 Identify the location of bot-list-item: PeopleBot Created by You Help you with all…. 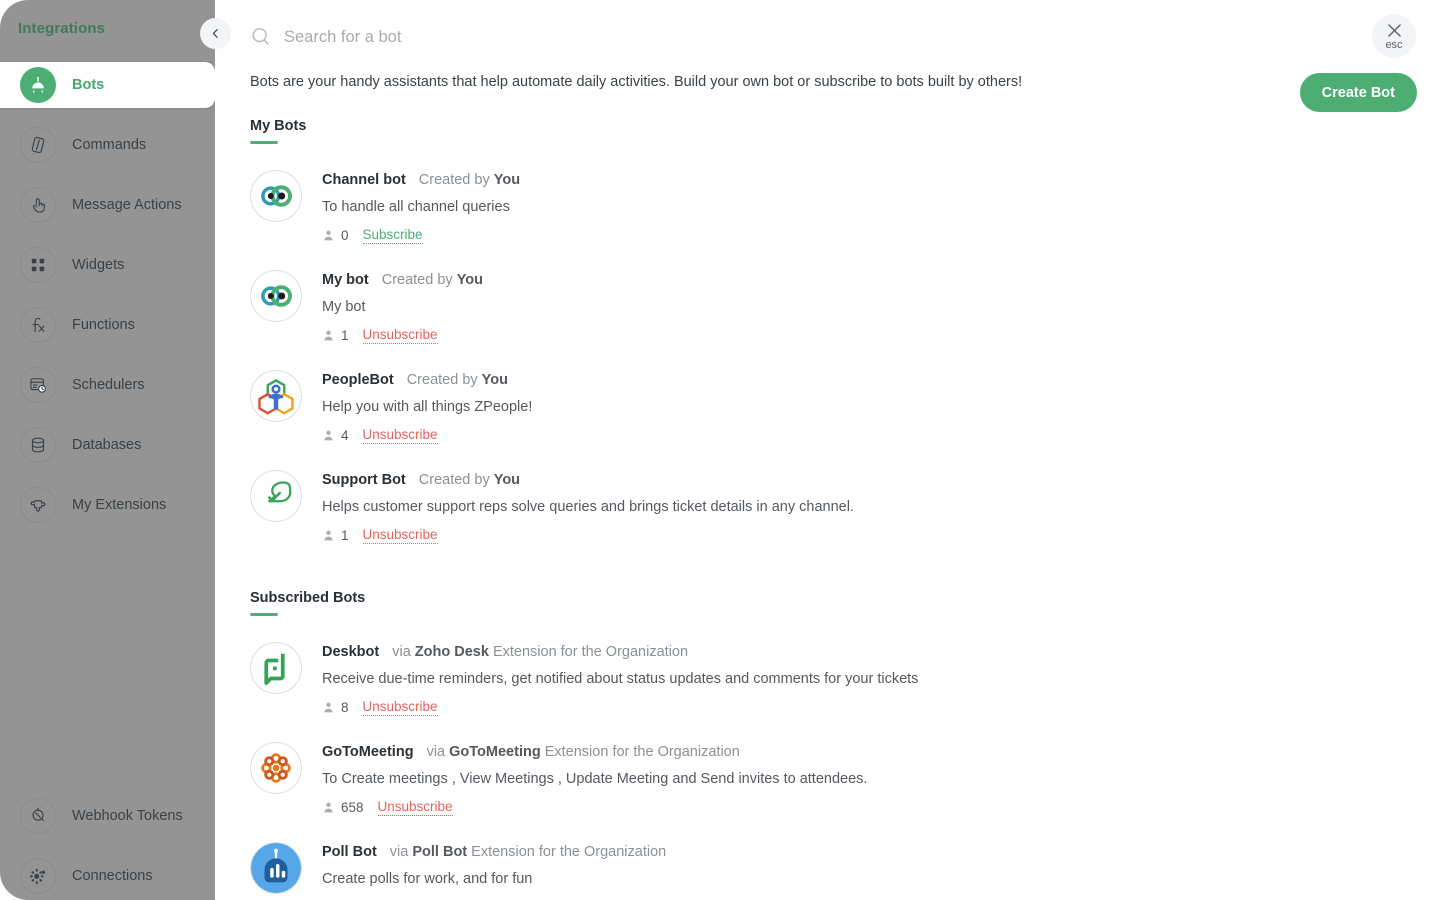
(845, 407).